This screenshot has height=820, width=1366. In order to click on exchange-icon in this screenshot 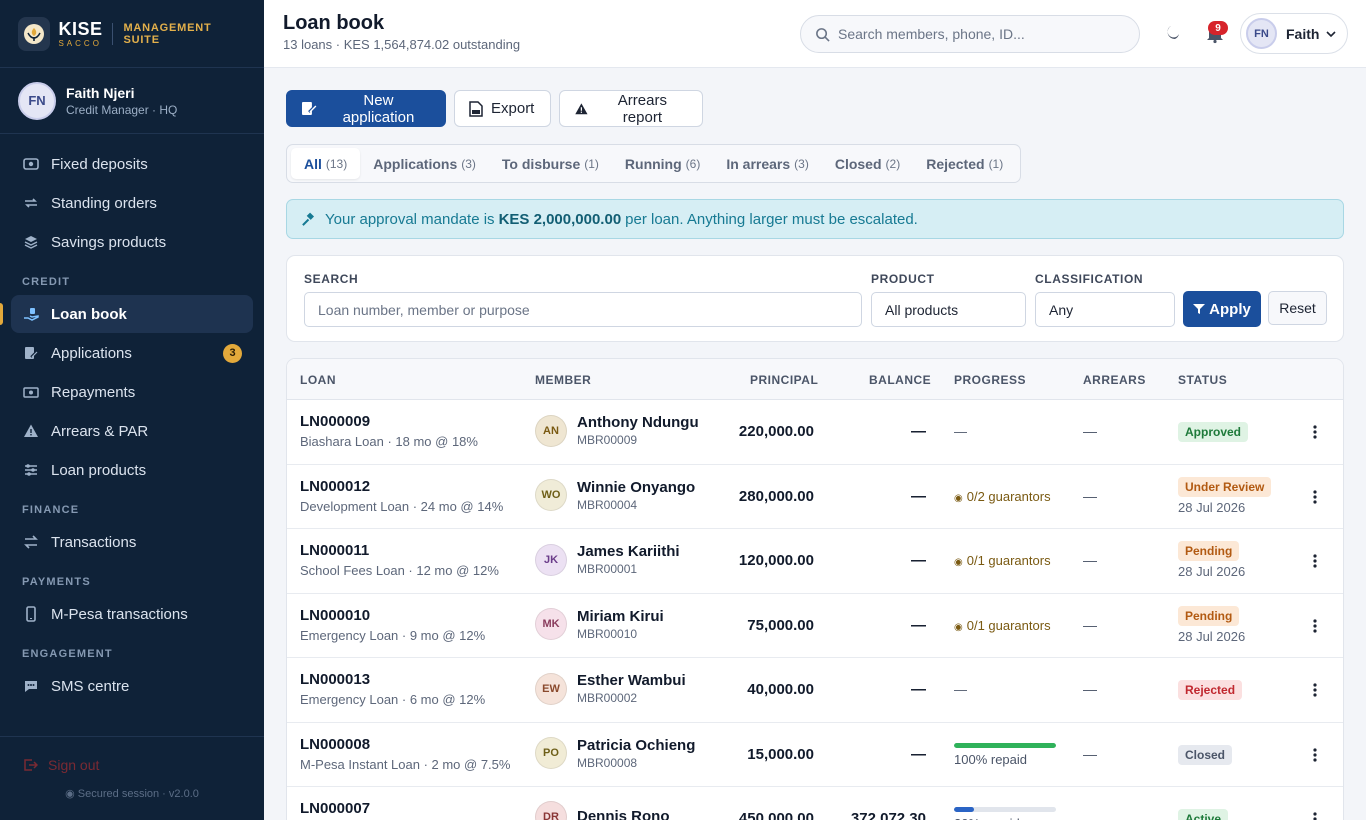, I will do `click(31, 542)`.